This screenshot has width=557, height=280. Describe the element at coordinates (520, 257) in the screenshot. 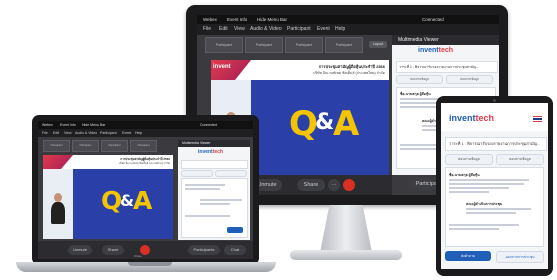

I see `leave-meeting-button: ออกจากการประชุม` at that location.